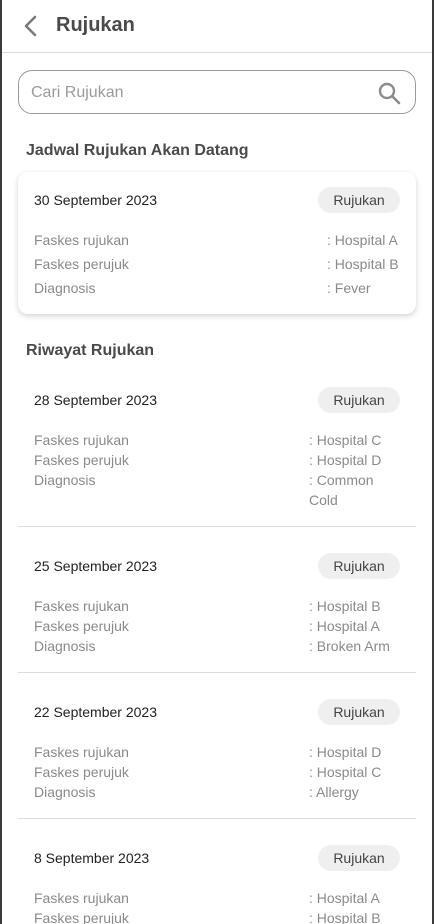  What do you see at coordinates (95, 712) in the screenshot?
I see `referral-date: 22 September 2023` at bounding box center [95, 712].